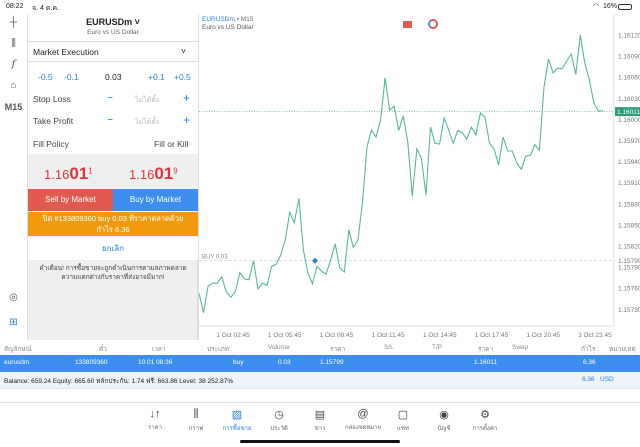 The width and height of the screenshot is (640, 447). Describe the element at coordinates (389, 335) in the screenshot. I see `time-tick-label: 1 Oct 11:45` at that location.